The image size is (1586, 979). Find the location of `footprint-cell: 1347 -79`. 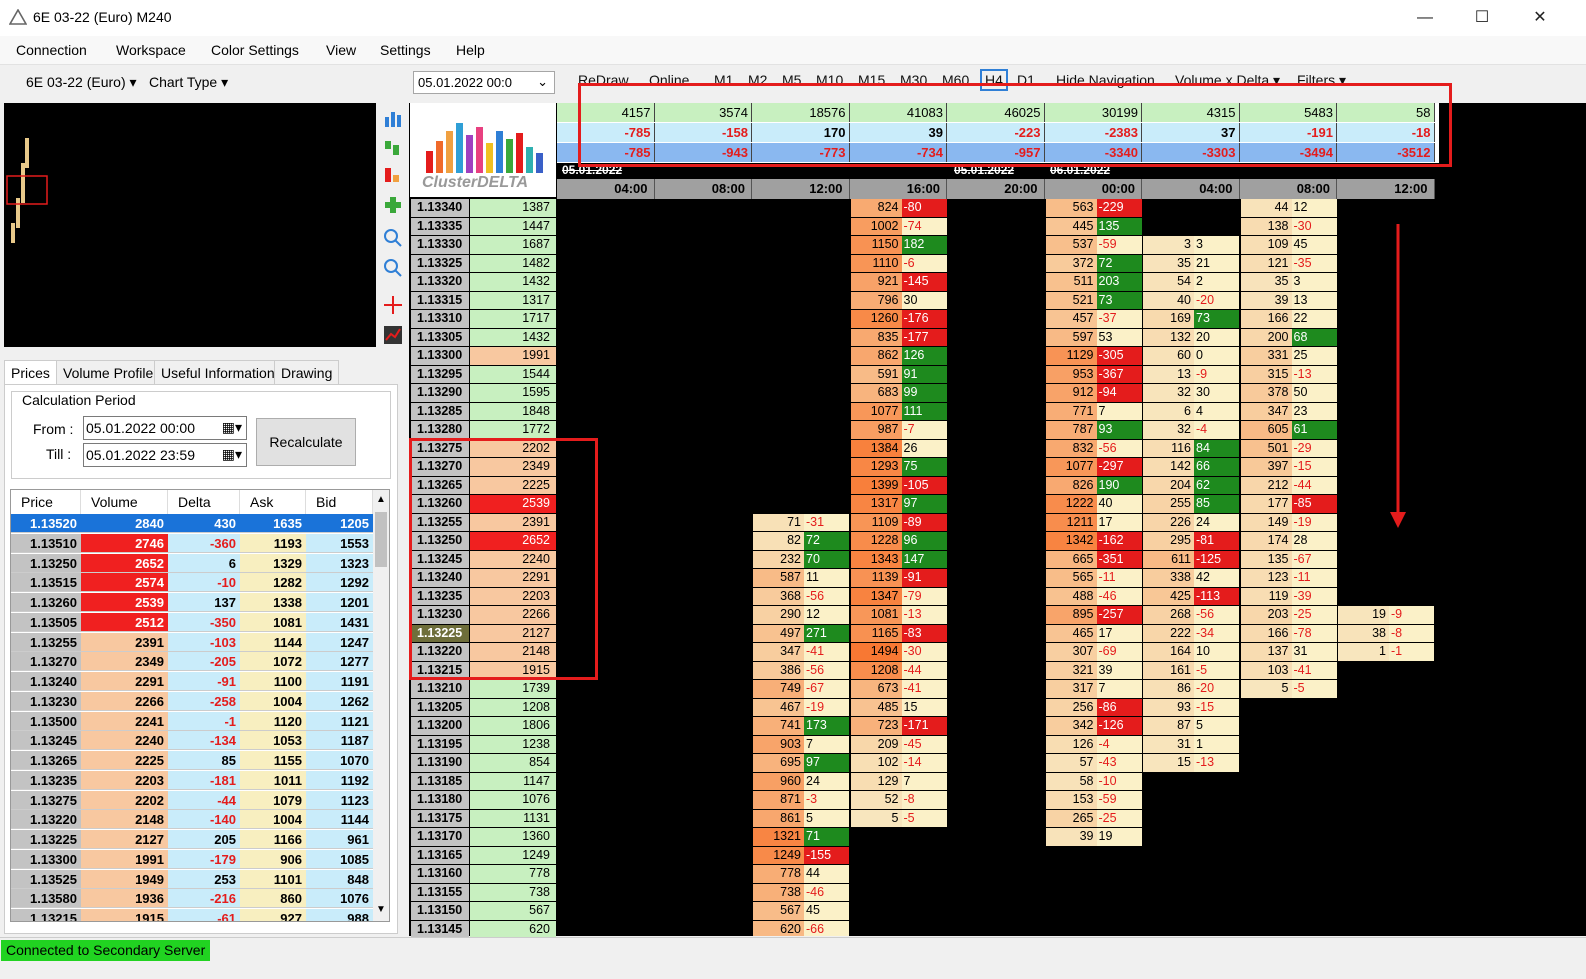

footprint-cell: 1347 -79 is located at coordinates (898, 596).